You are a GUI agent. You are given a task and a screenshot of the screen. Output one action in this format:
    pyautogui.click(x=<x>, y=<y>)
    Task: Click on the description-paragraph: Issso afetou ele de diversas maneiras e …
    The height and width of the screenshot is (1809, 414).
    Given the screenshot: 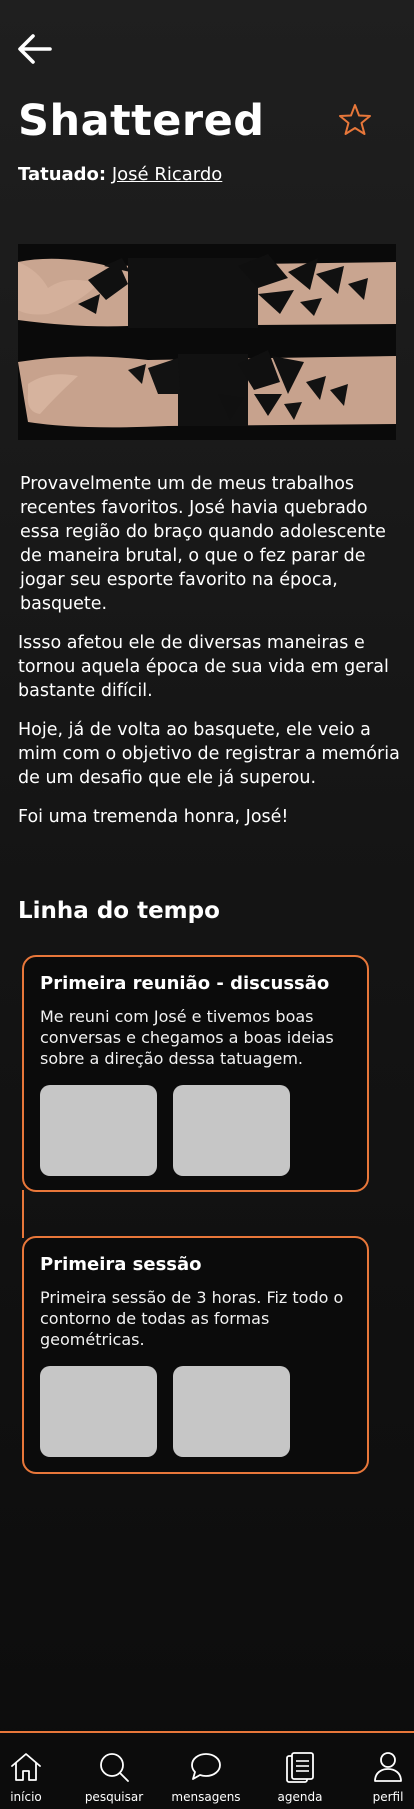 What is the action you would take?
    pyautogui.click(x=203, y=667)
    